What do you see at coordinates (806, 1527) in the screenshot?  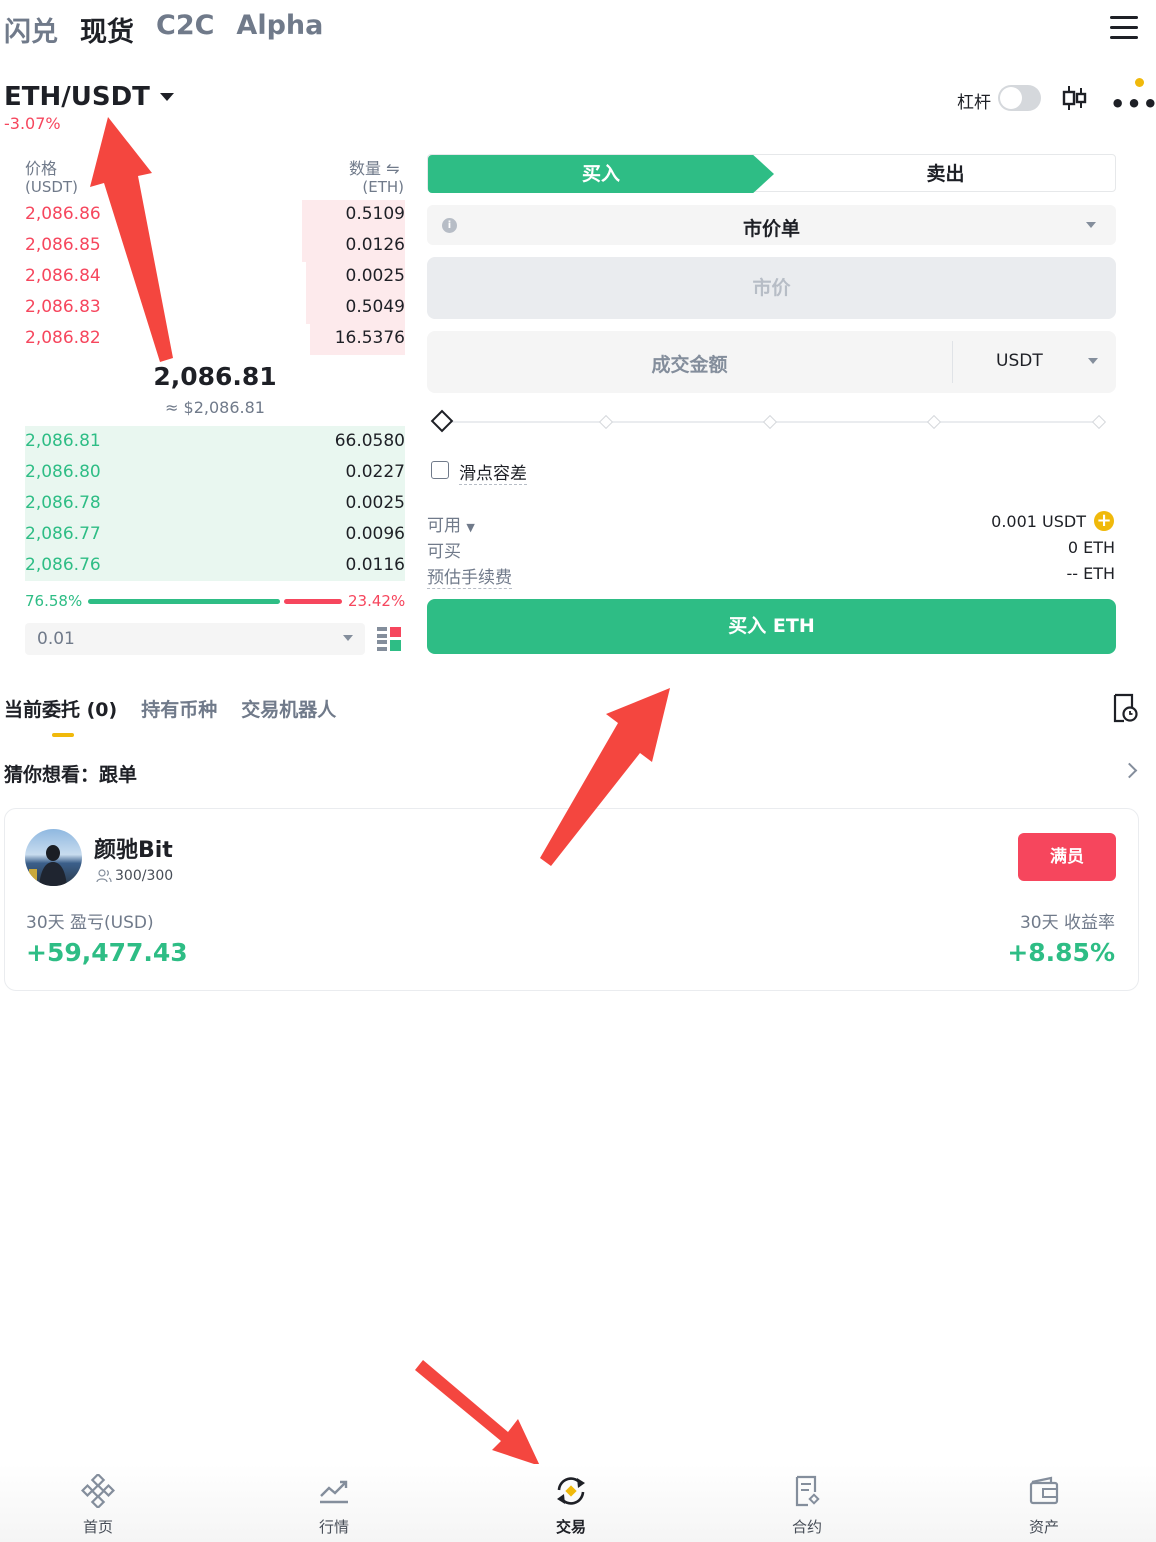 I see `nav-label: 合约` at bounding box center [806, 1527].